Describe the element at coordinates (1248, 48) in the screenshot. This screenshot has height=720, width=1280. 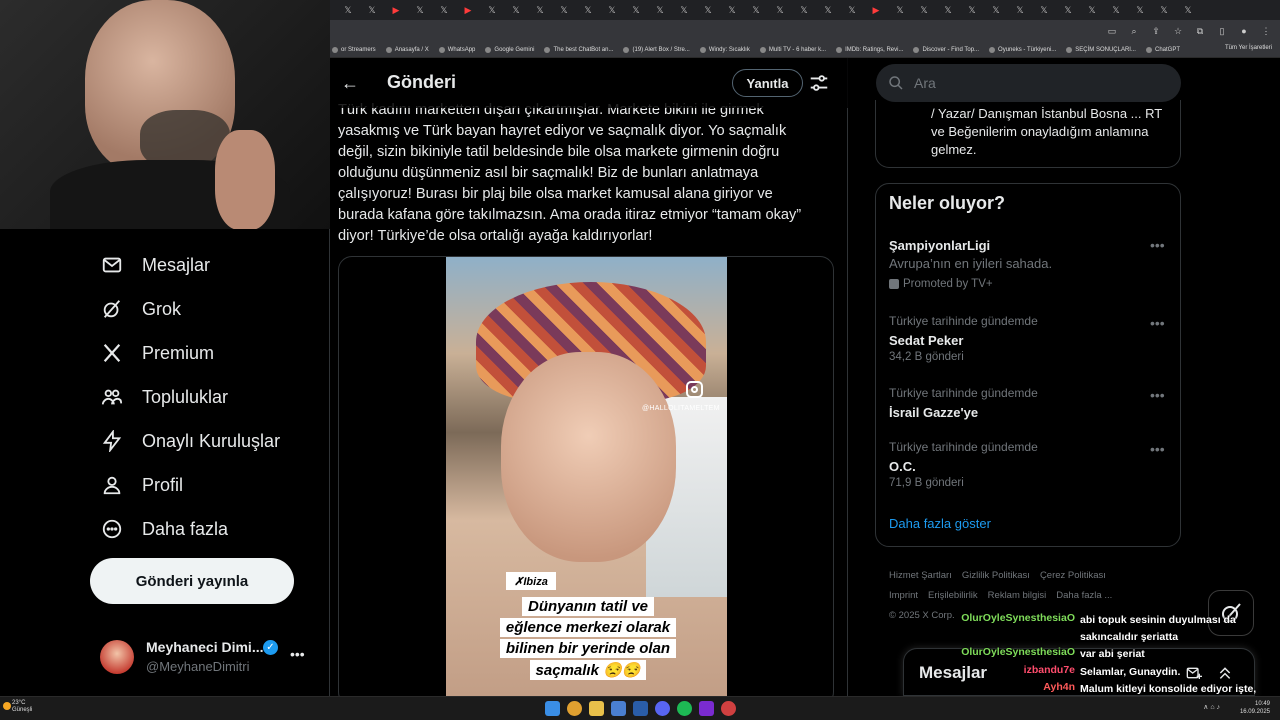
I see `bookmarks-folder: Tüm Yer İşaretleri` at that location.